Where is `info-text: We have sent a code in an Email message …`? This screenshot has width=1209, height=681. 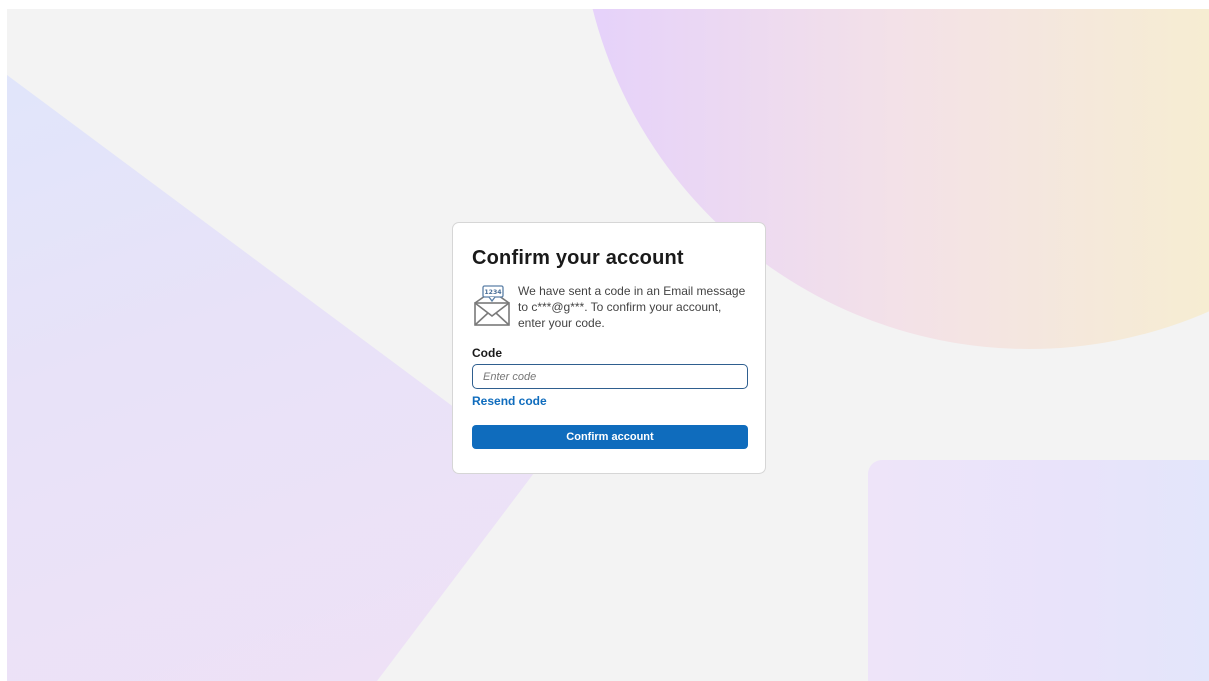 info-text: We have sent a code in an Email message … is located at coordinates (632, 307).